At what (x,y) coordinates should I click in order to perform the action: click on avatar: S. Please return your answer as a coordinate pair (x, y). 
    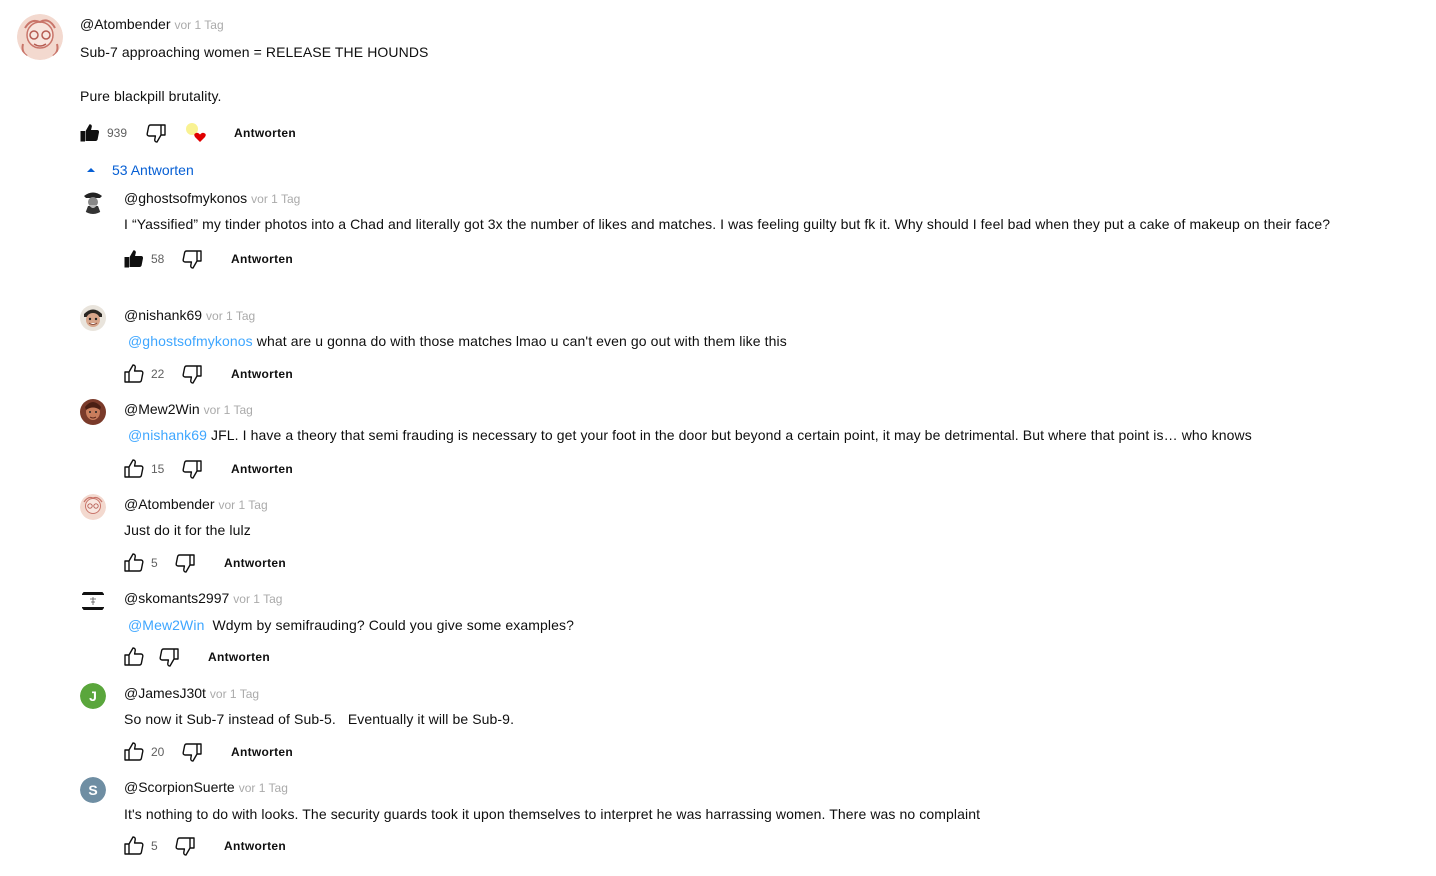
    Looking at the image, I should click on (93, 790).